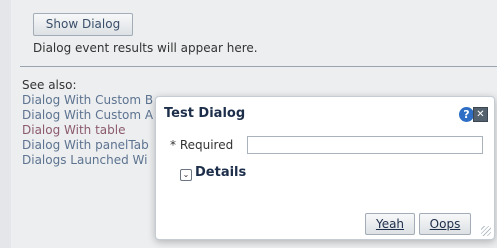 The width and height of the screenshot is (497, 248). Describe the element at coordinates (87, 130) in the screenshot. I see `link-dialog-table: Dialog With table` at that location.